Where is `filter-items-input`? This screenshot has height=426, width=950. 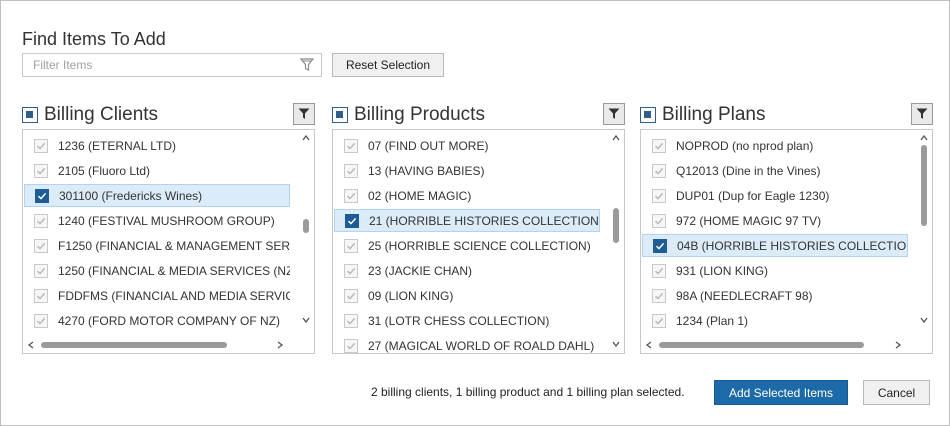 filter-items-input is located at coordinates (158, 65).